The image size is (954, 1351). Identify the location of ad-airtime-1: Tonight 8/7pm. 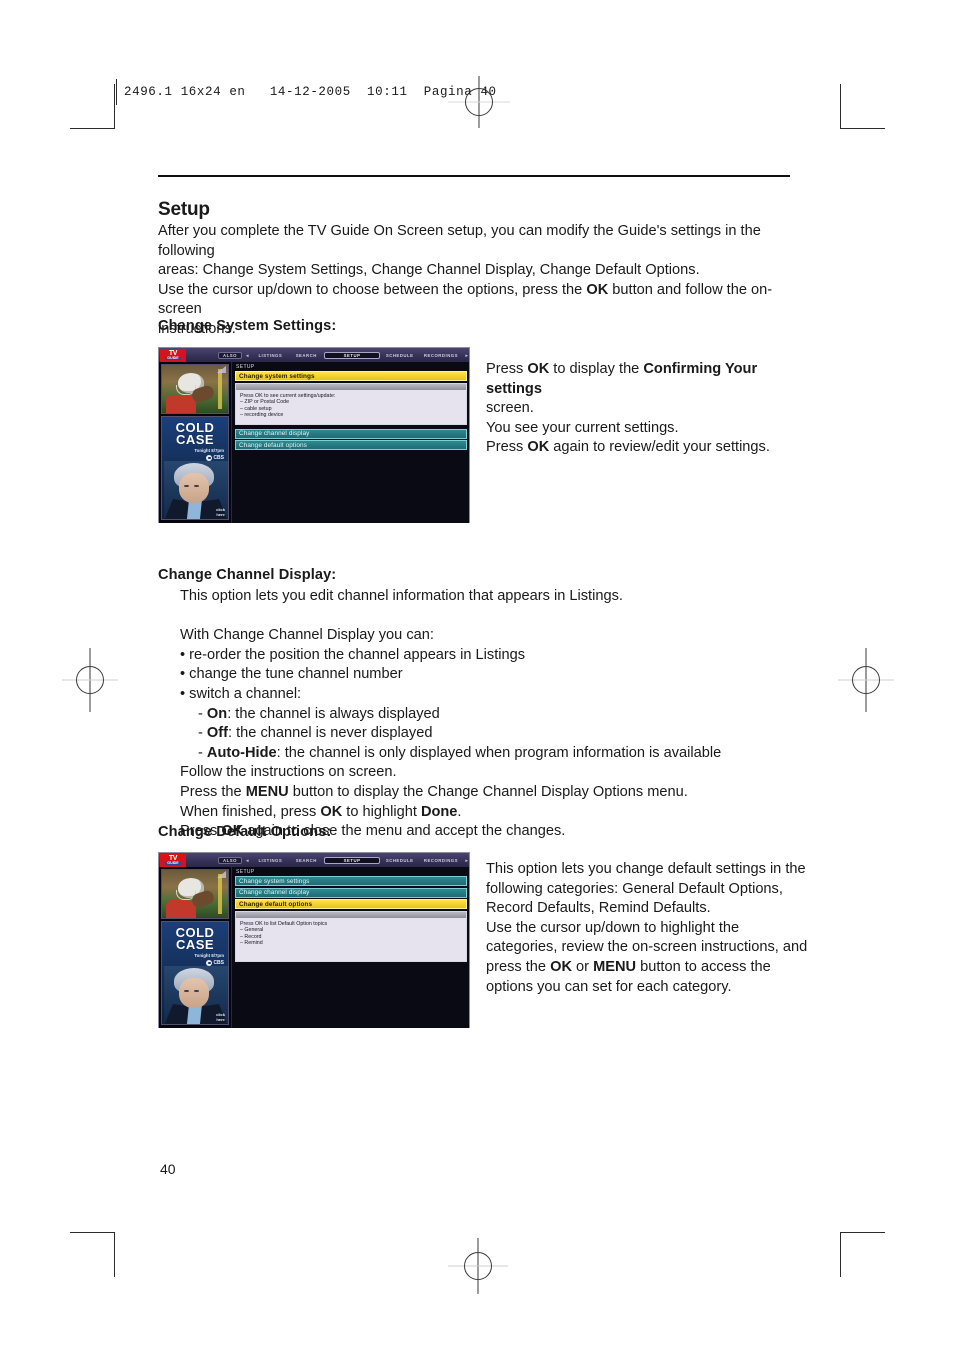
(209, 450).